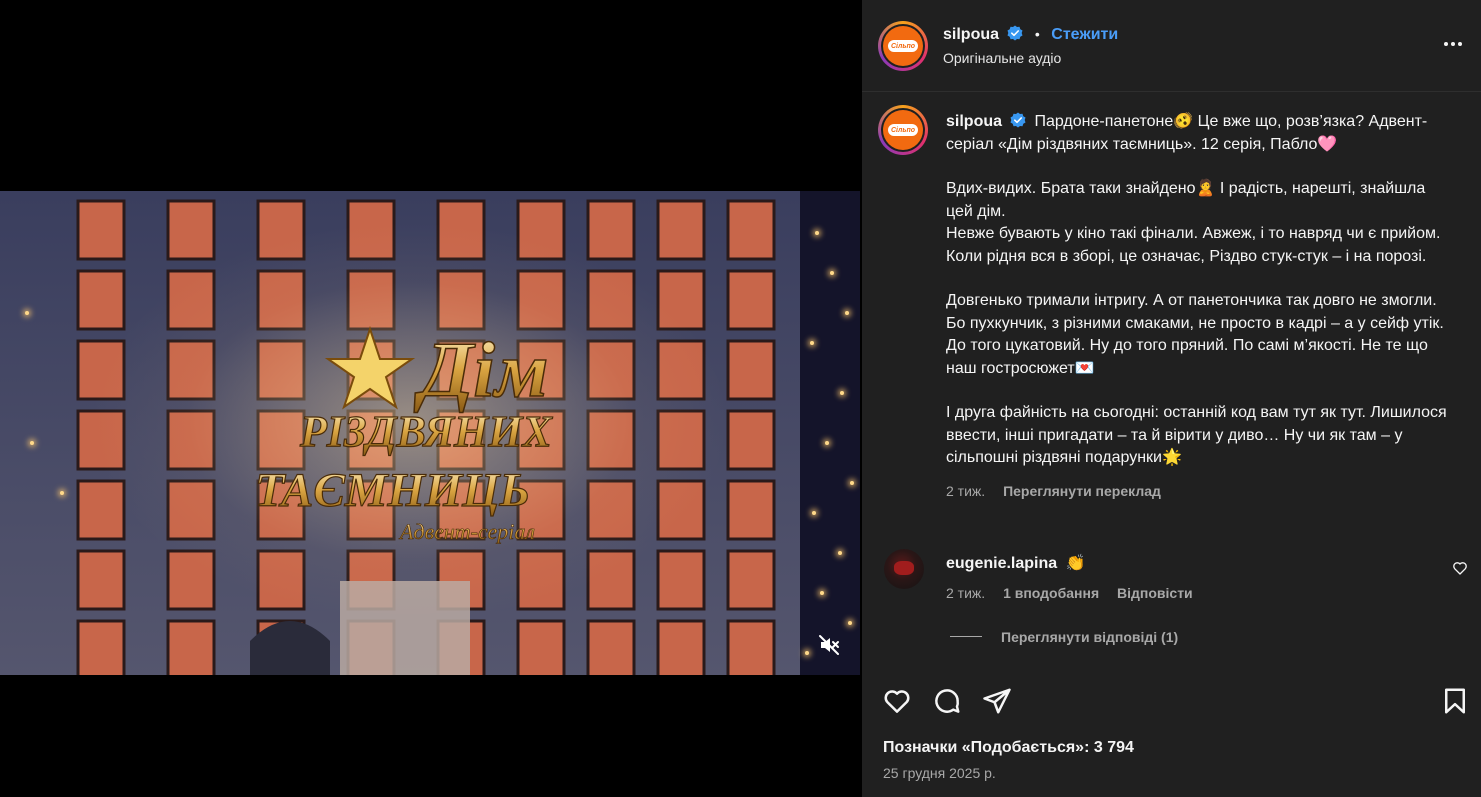 This screenshot has width=1481, height=797. I want to click on see-translation-link: Переглянути переклад, so click(1082, 491).